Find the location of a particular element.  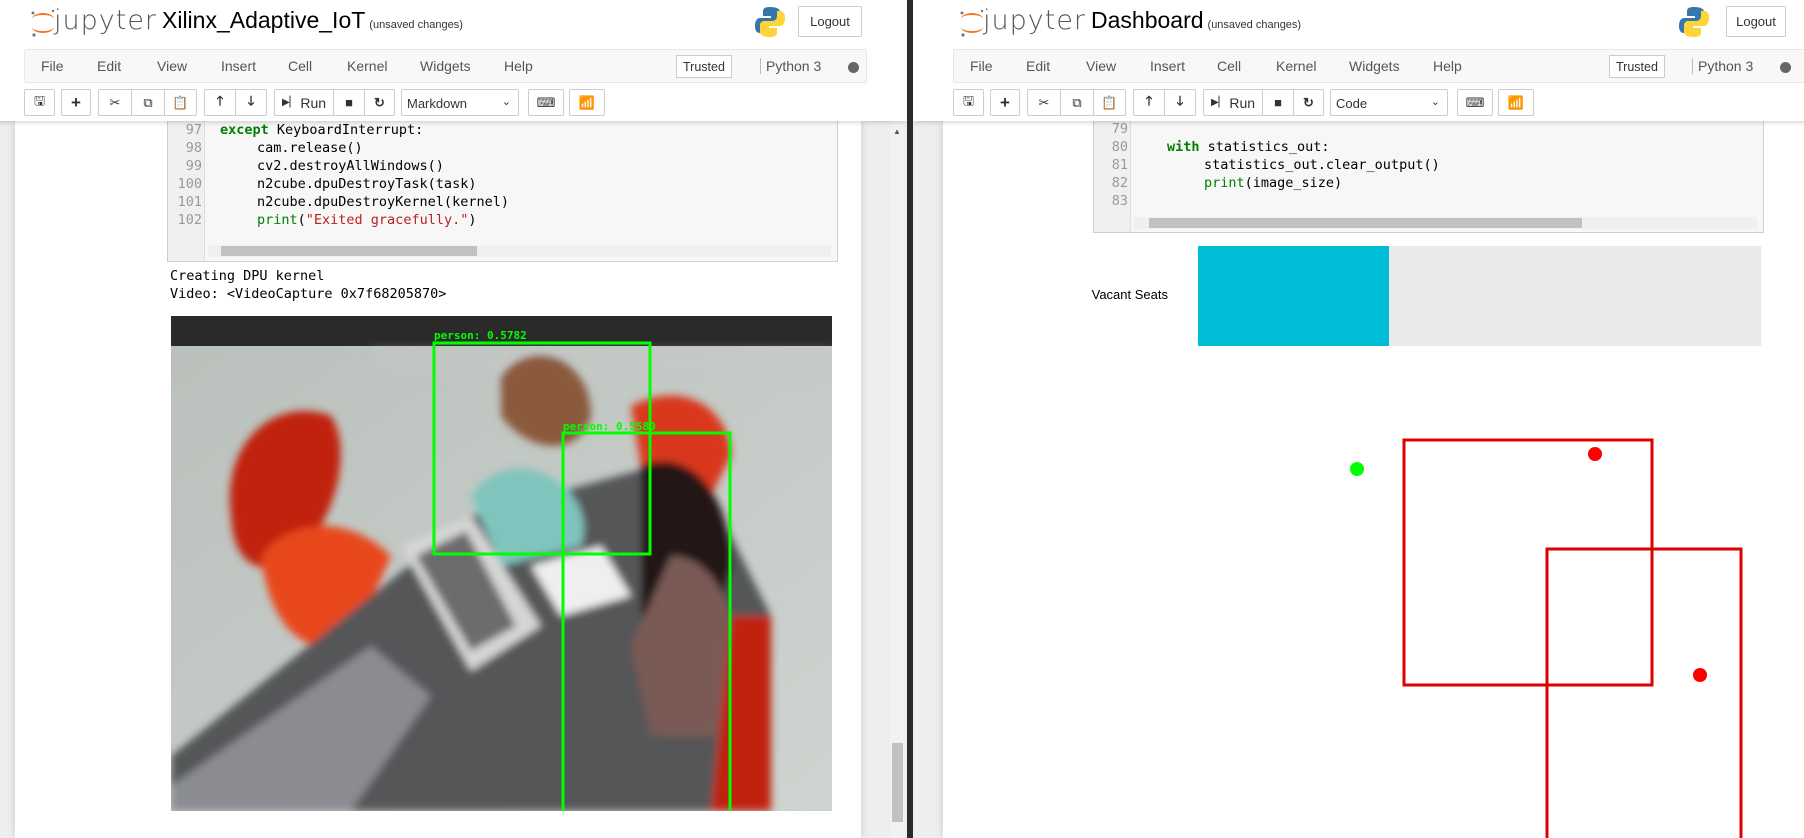

python-logo-icon is located at coordinates (770, 22).